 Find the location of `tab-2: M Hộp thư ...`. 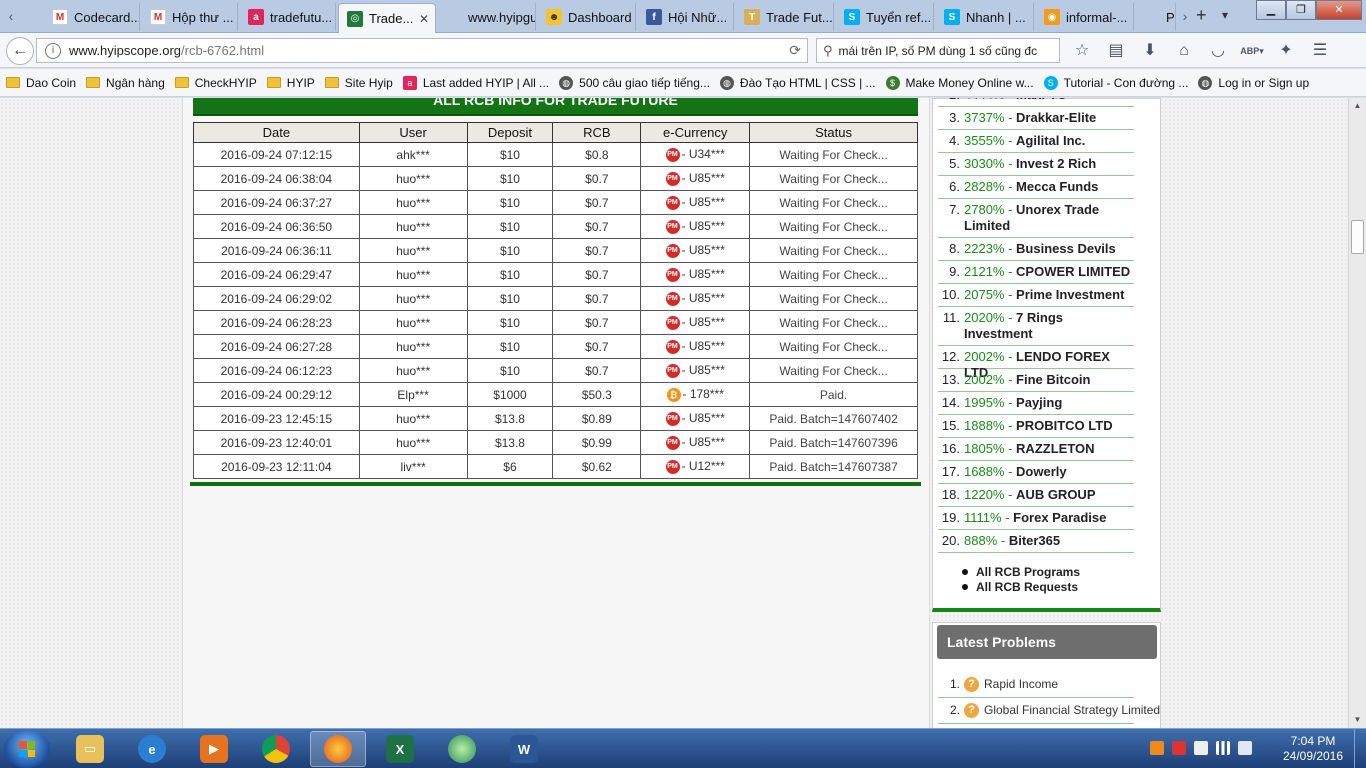

tab-2: M Hộp thư ... is located at coordinates (190, 17).